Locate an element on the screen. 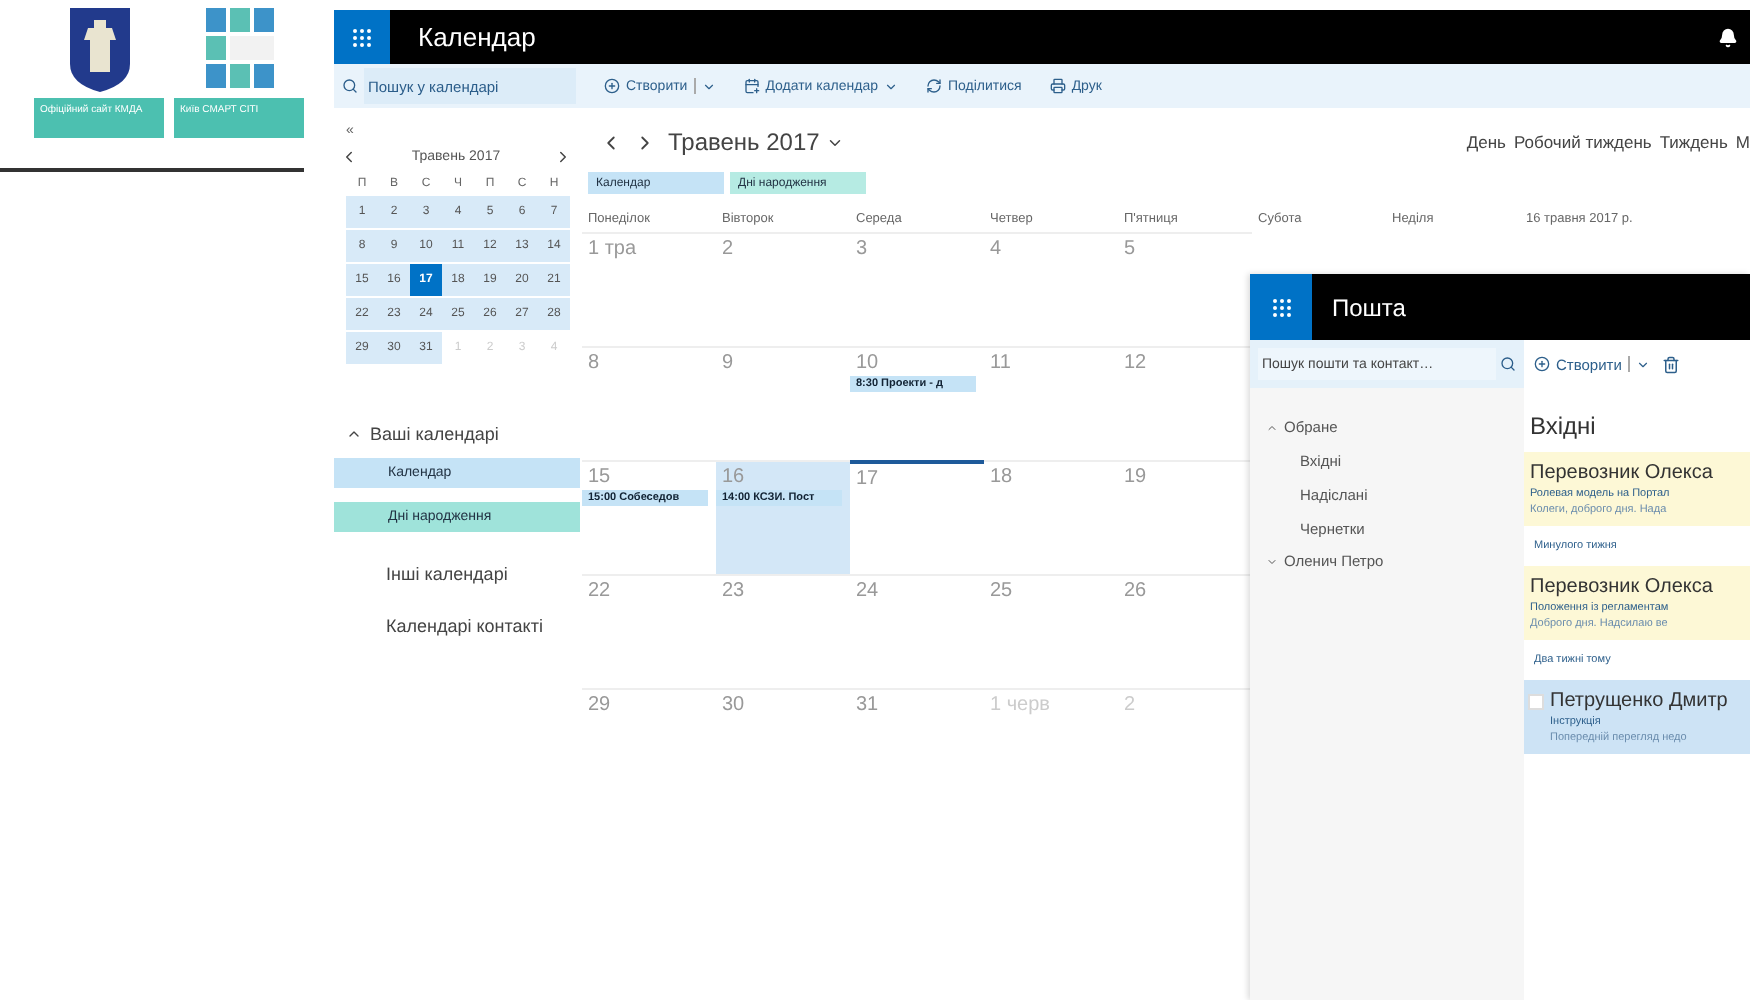 This screenshot has height=1000, width=1750. view-tab: День is located at coordinates (1486, 142).